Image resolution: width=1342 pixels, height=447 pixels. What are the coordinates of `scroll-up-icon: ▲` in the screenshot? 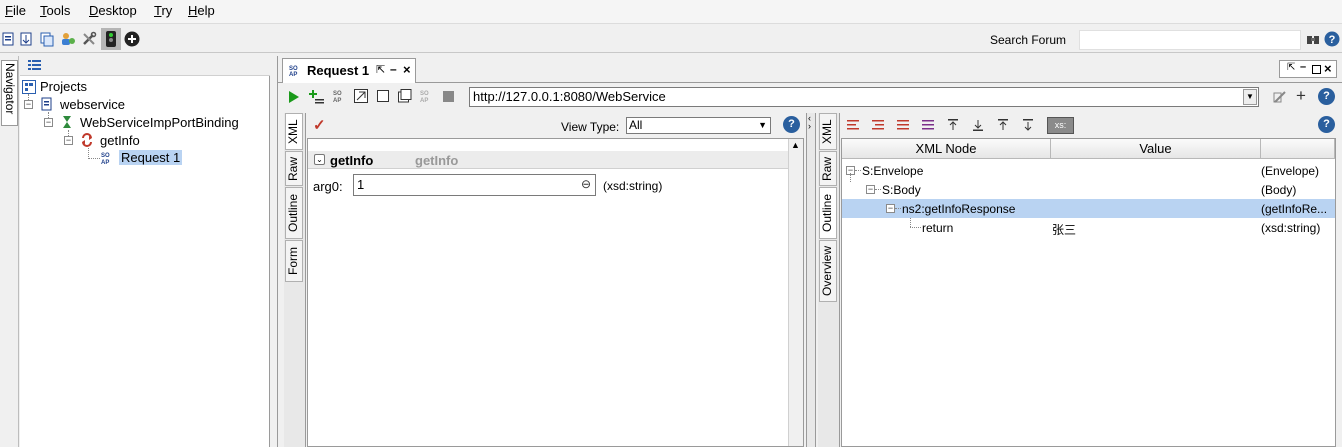 It's located at (795, 145).